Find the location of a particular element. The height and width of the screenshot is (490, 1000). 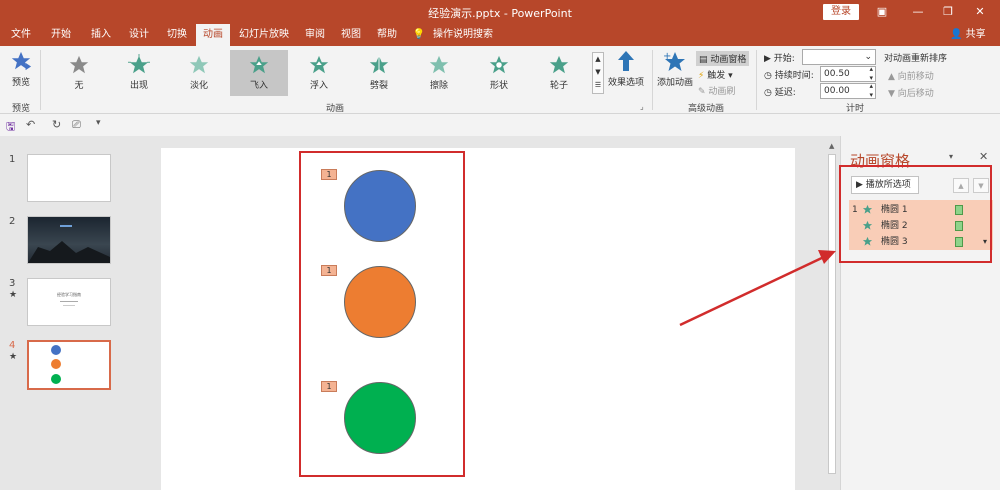

move-earlier-button: ▲ 向前移动 is located at coordinates (911, 75).